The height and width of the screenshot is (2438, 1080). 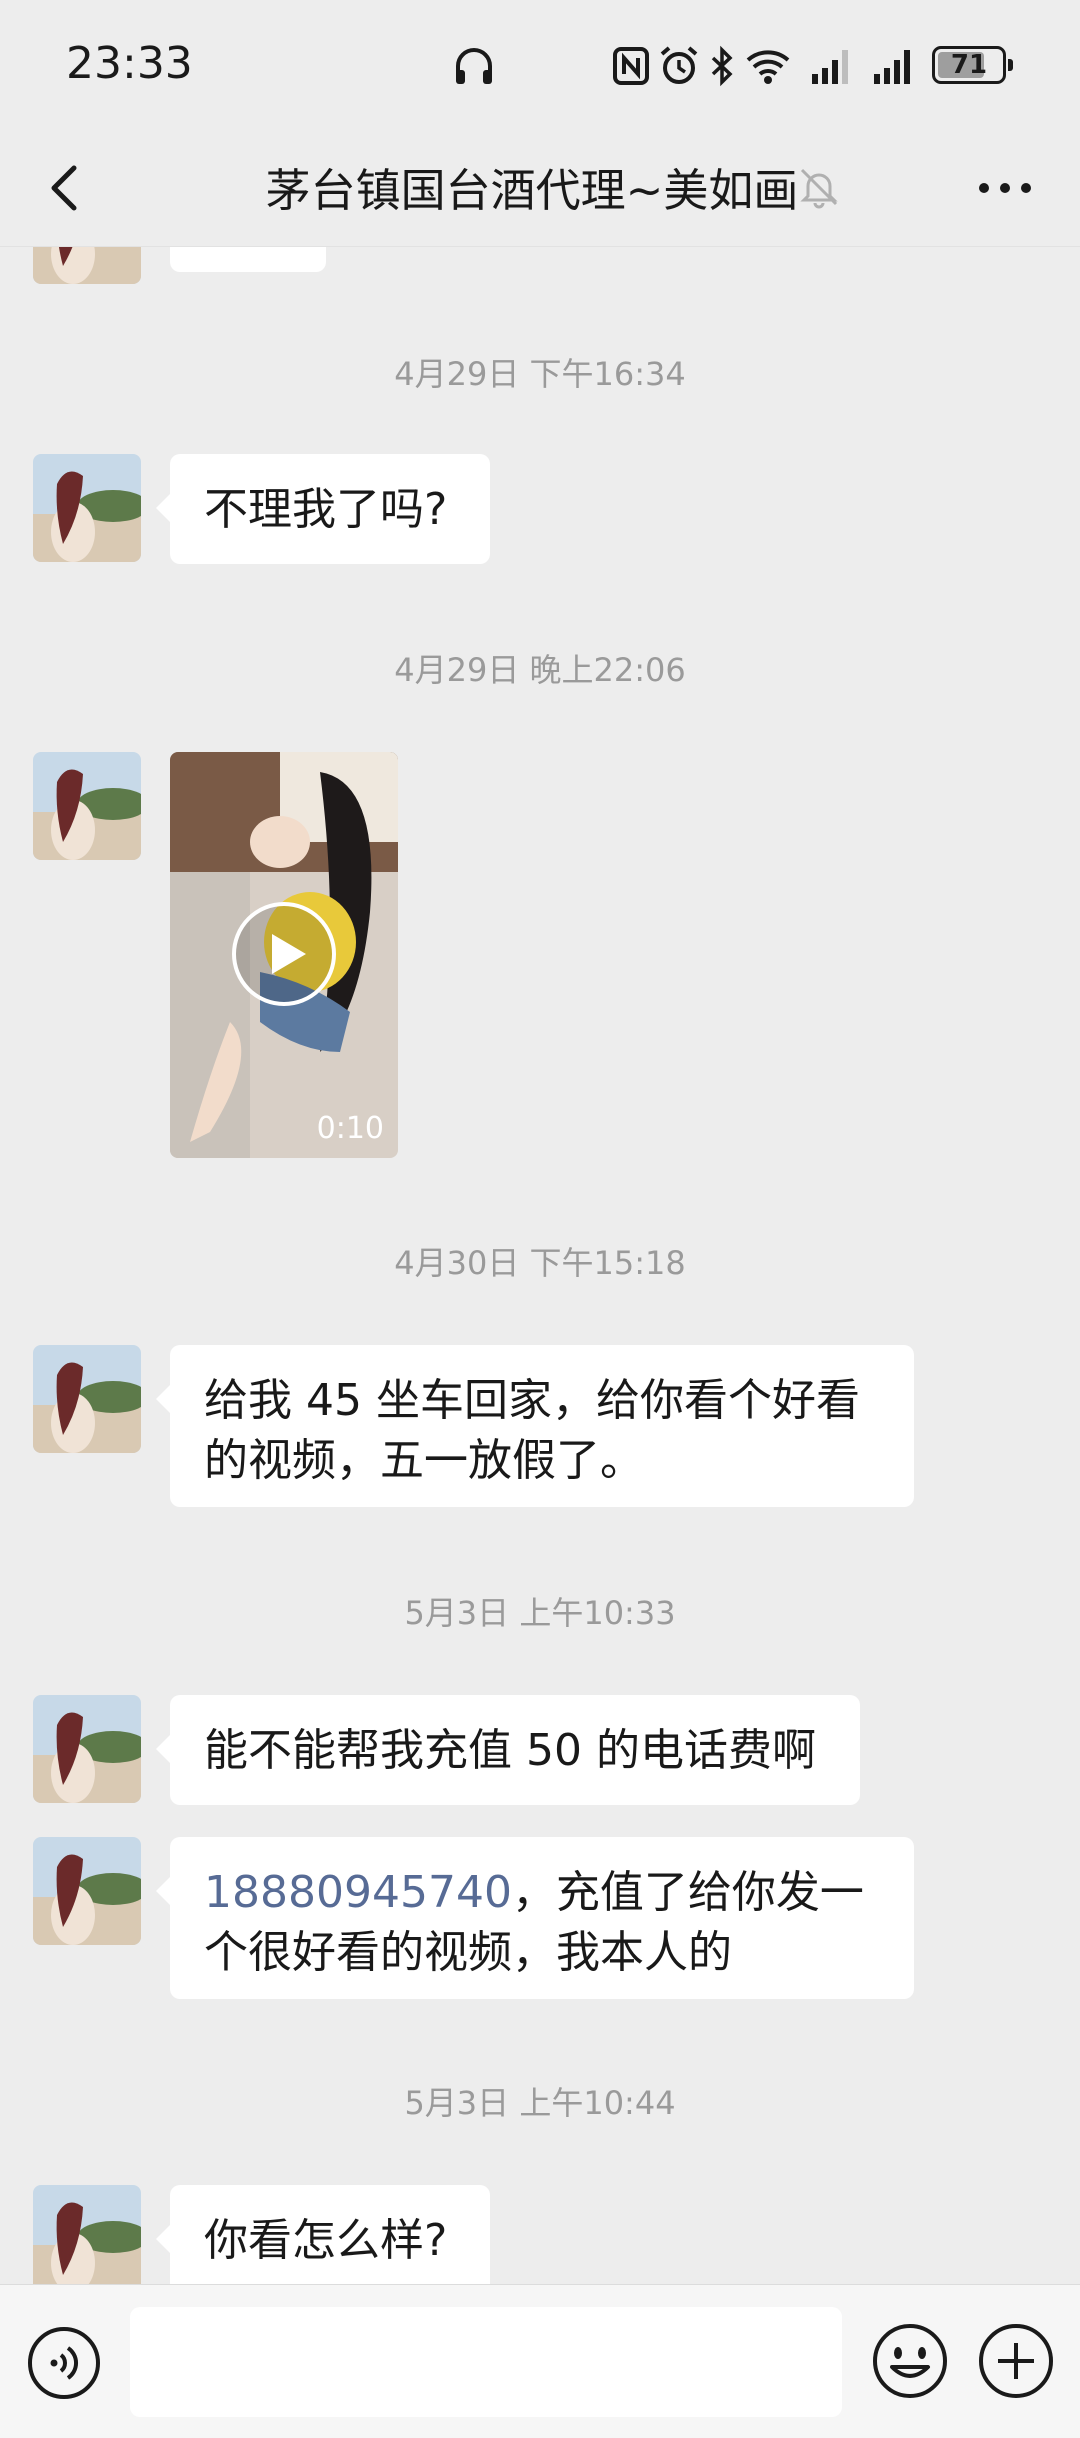 What do you see at coordinates (540, 2103) in the screenshot?
I see `message-timestamp: 5月3日 上午10:44` at bounding box center [540, 2103].